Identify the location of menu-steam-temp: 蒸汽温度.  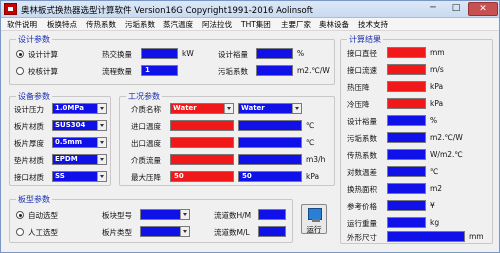
(178, 24).